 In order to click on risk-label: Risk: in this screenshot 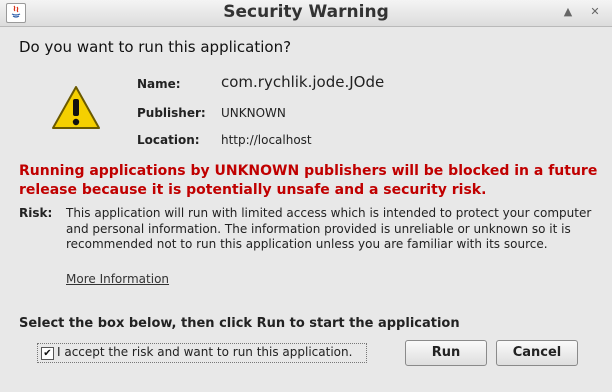, I will do `click(36, 213)`.